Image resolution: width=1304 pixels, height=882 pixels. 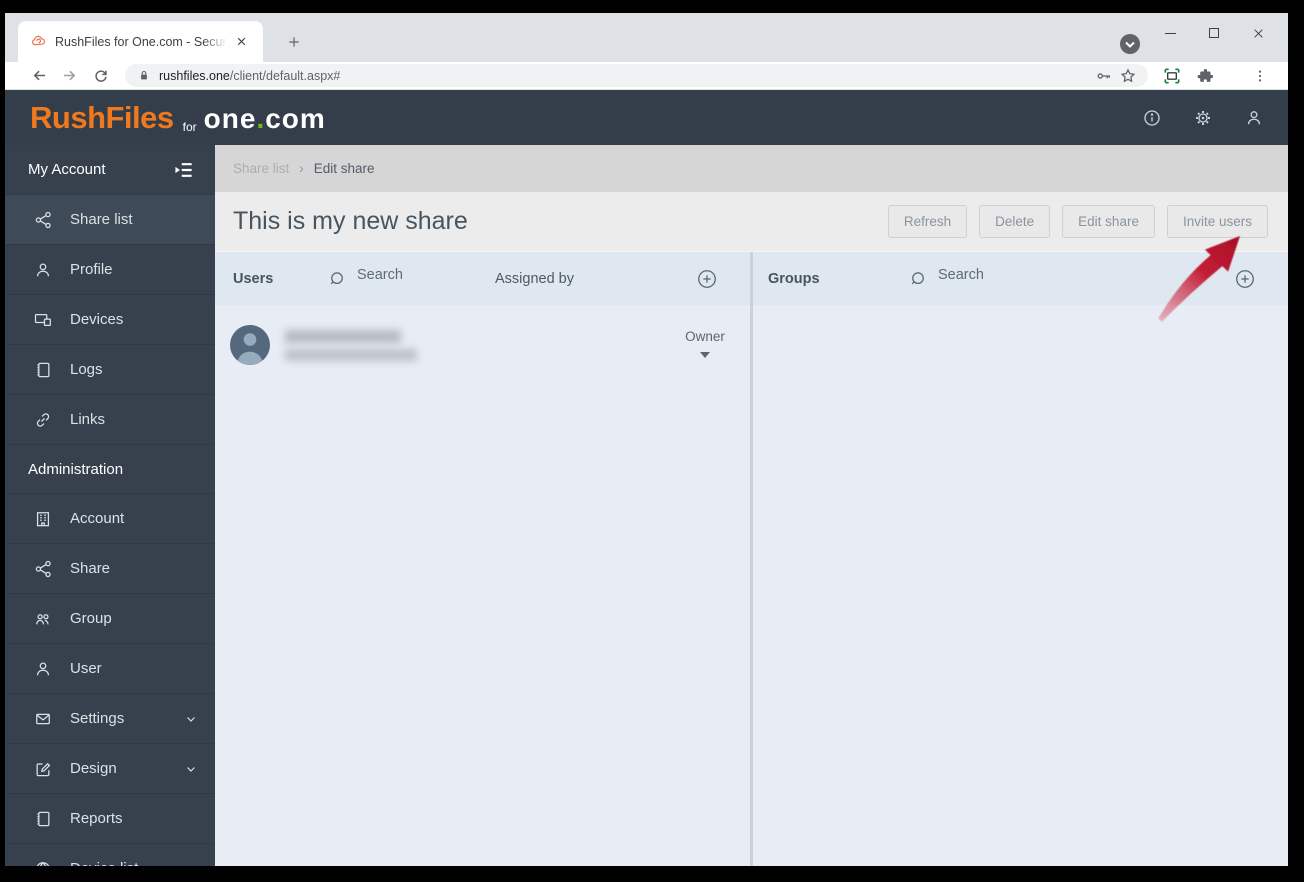 What do you see at coordinates (1104, 76) in the screenshot?
I see `password-key-icon` at bounding box center [1104, 76].